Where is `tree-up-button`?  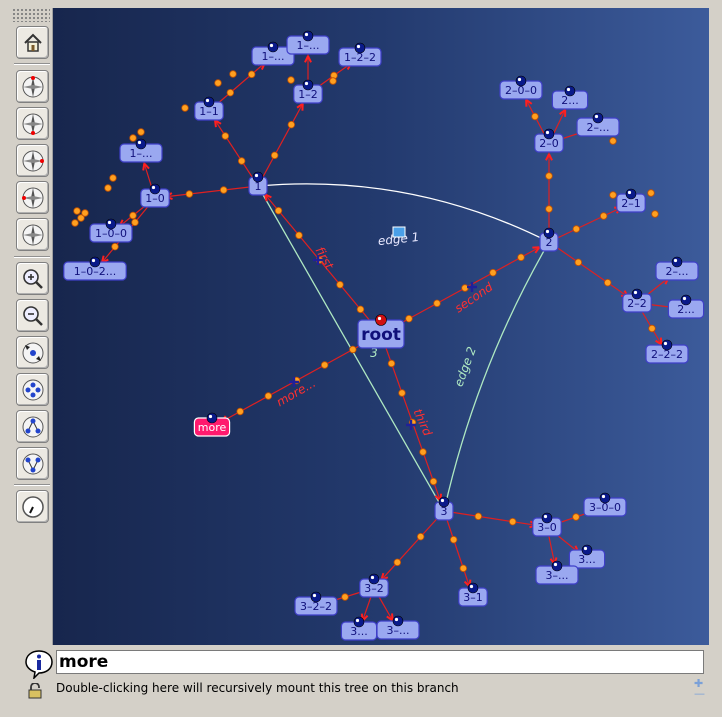 tree-up-button is located at coordinates (32, 463).